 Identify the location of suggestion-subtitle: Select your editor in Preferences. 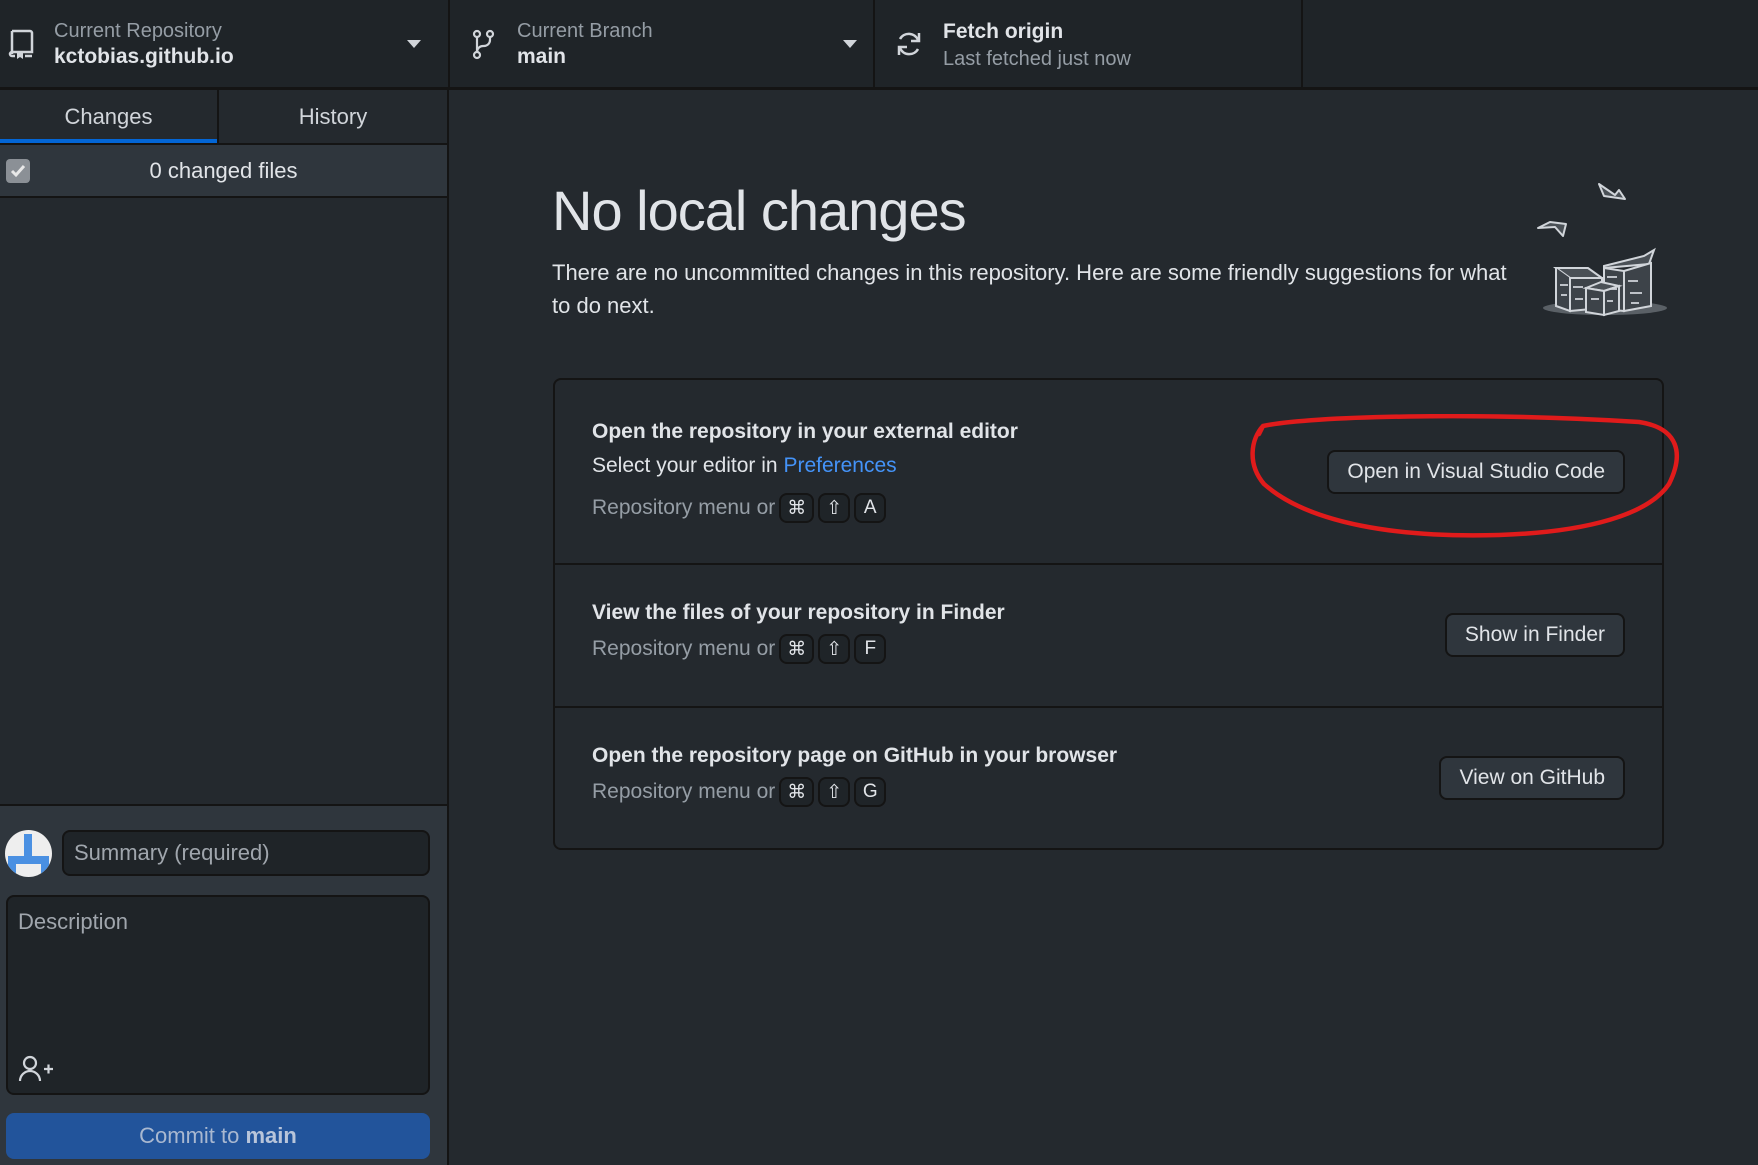
(744, 466).